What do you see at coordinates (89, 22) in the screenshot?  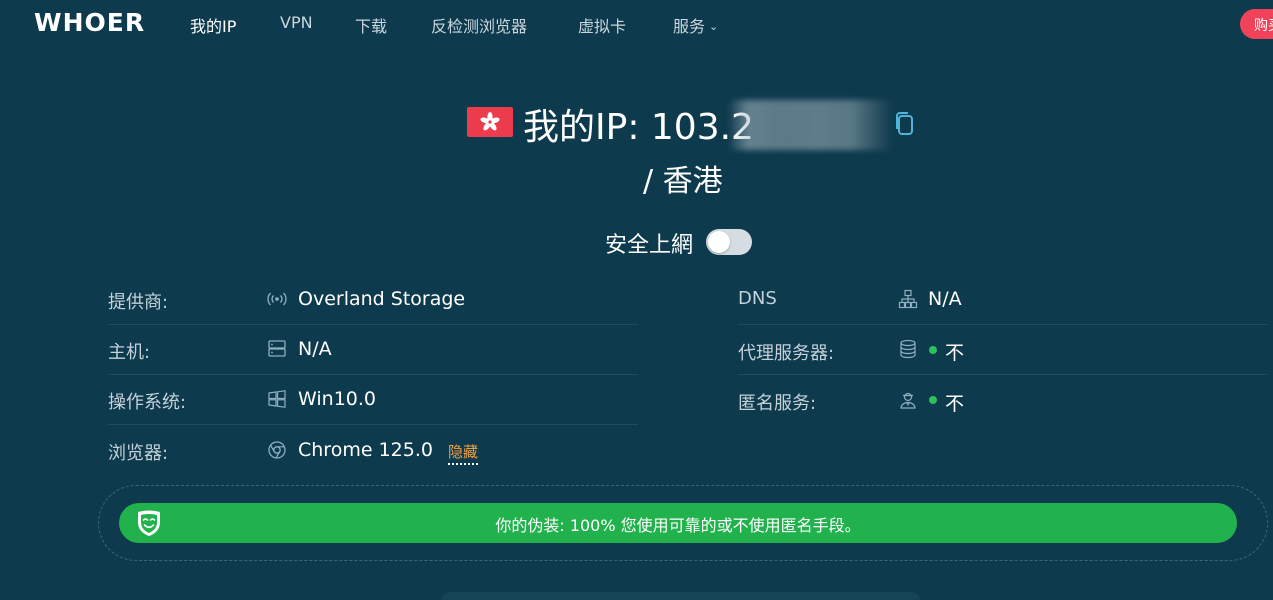 I see `logo: WHOER` at bounding box center [89, 22].